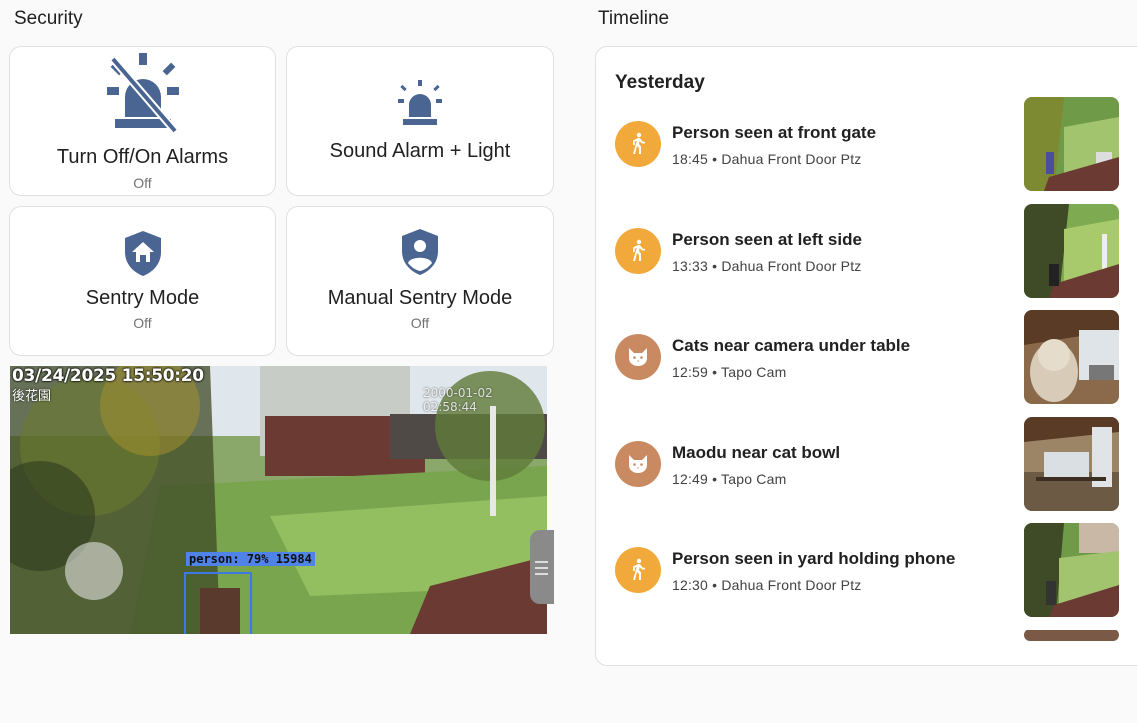 This screenshot has width=1137, height=723. Describe the element at coordinates (866, 676) in the screenshot. I see `timeline-event-partial` at that location.